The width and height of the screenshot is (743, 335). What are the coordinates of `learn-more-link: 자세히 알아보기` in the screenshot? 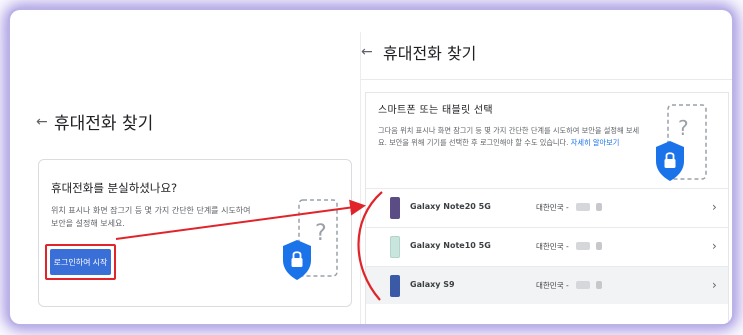 It's located at (595, 142).